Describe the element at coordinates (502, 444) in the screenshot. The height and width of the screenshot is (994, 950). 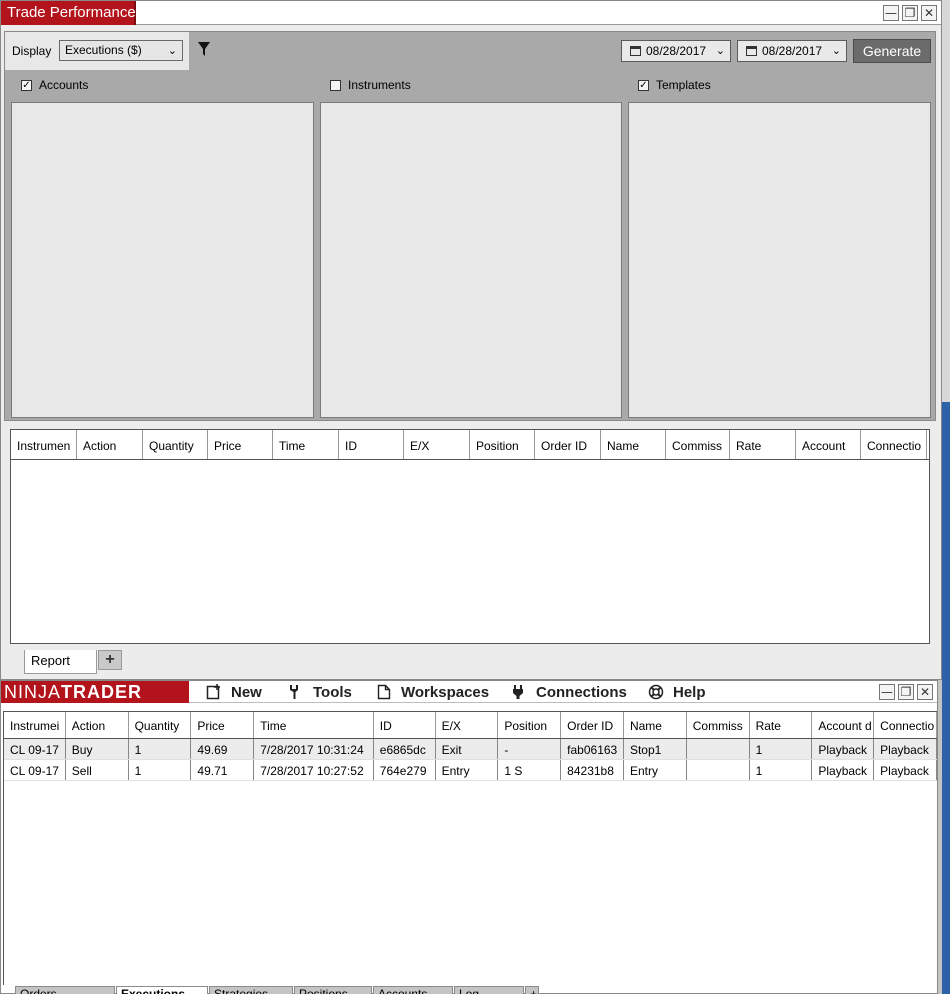
I see `report-column-header: Position` at that location.